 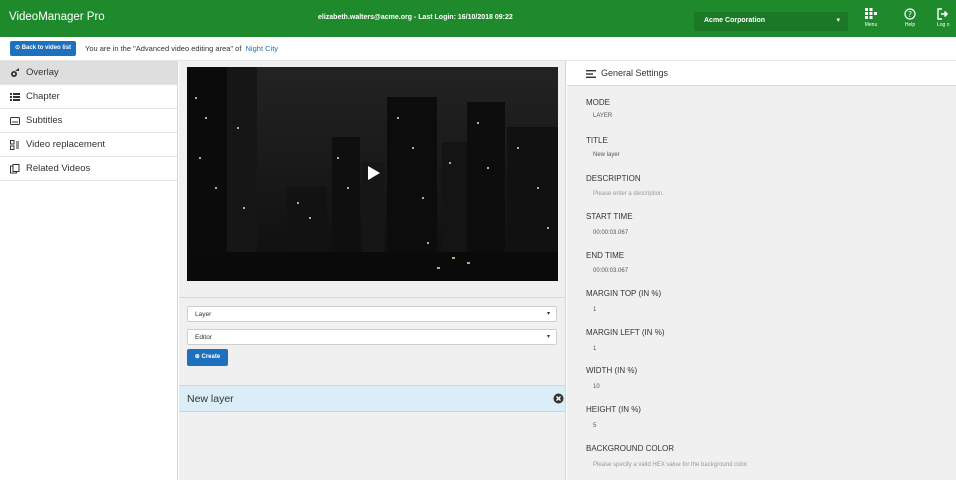 I want to click on remove-circle-icon, so click(x=558, y=400).